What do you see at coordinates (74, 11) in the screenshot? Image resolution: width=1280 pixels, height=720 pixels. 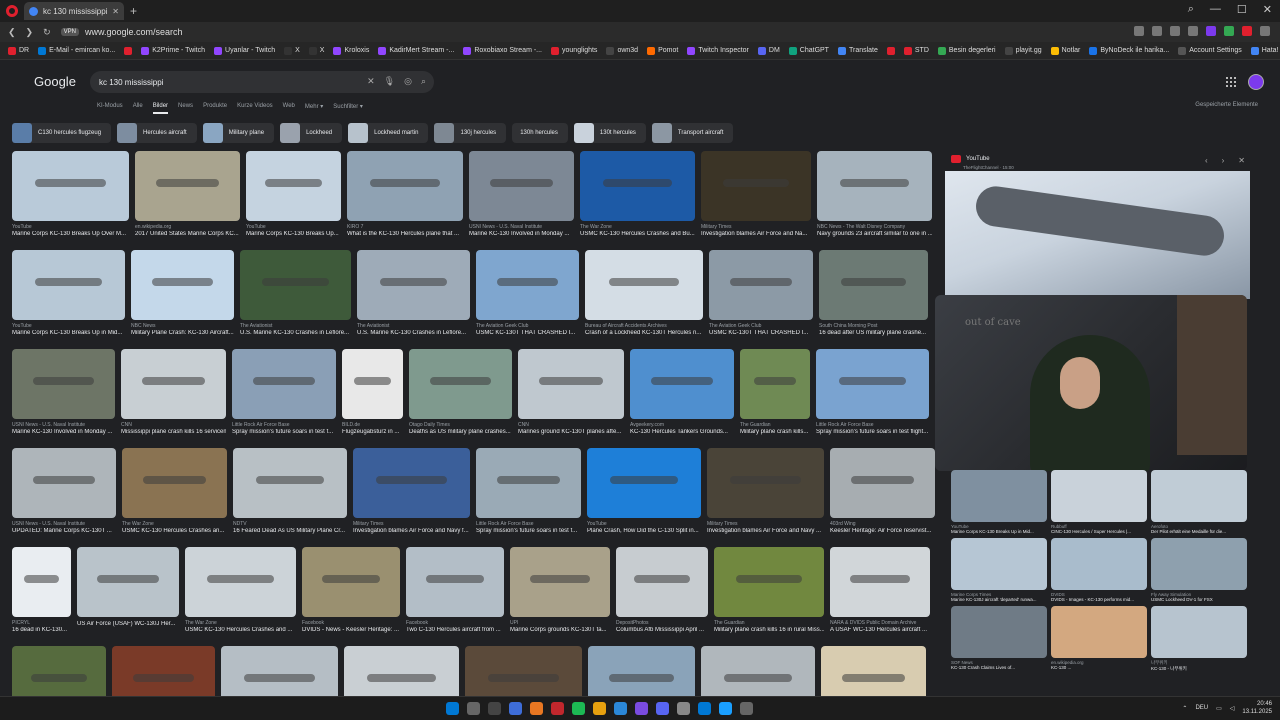 I see `browser-tab: kc 130 mississippi - Googl ✕` at bounding box center [74, 11].